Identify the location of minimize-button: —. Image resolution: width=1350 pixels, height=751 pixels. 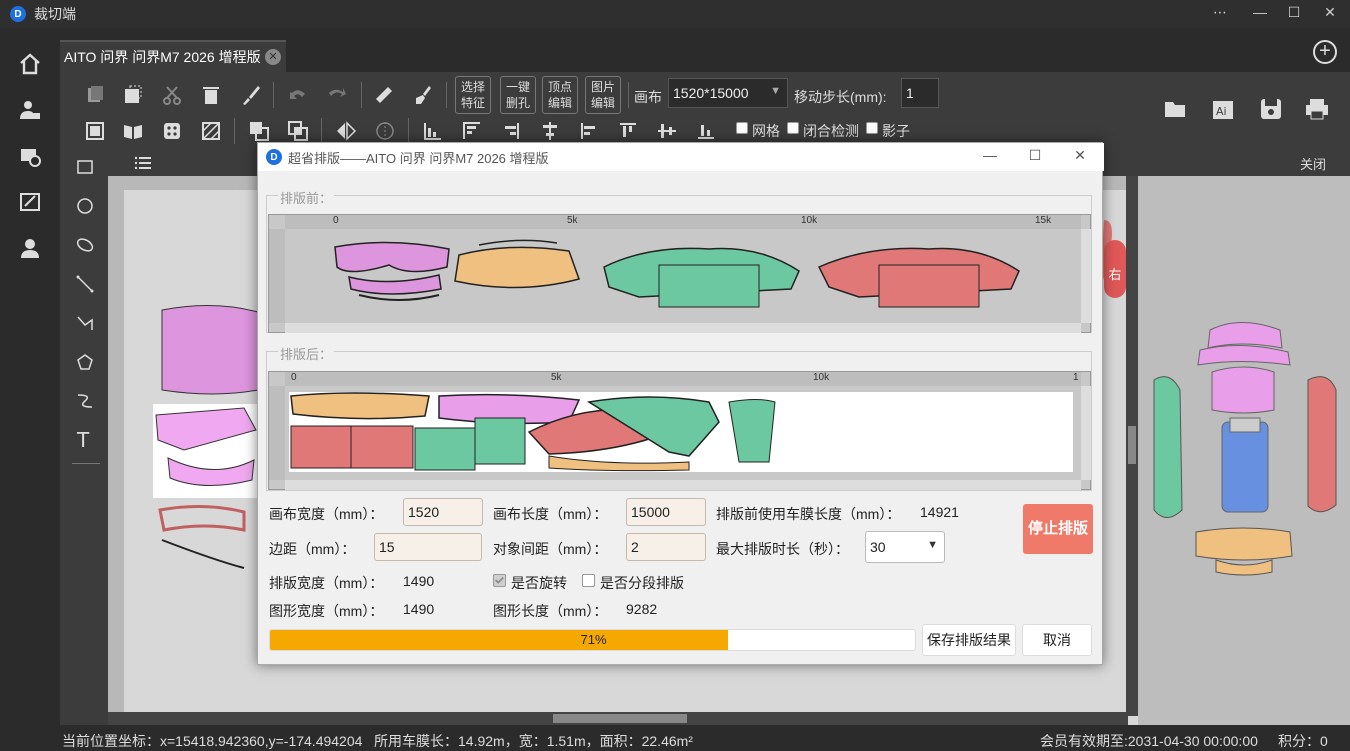
(1260, 14).